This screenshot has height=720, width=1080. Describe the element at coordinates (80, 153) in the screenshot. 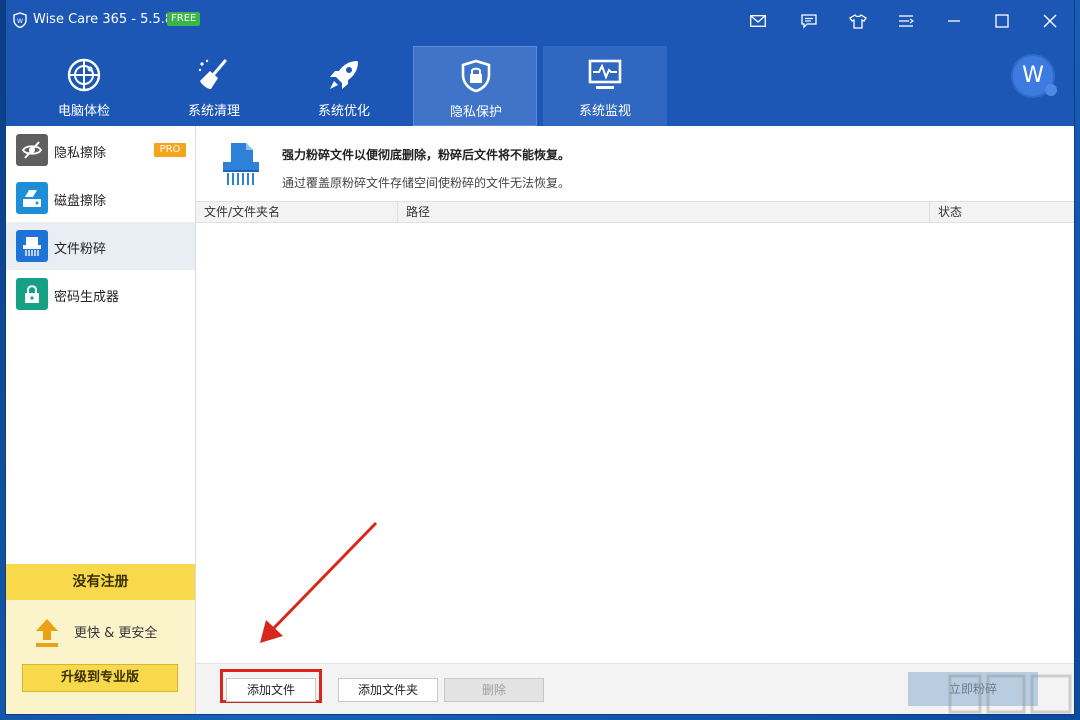

I see `sidebar-item-label: 隐私擦除` at that location.